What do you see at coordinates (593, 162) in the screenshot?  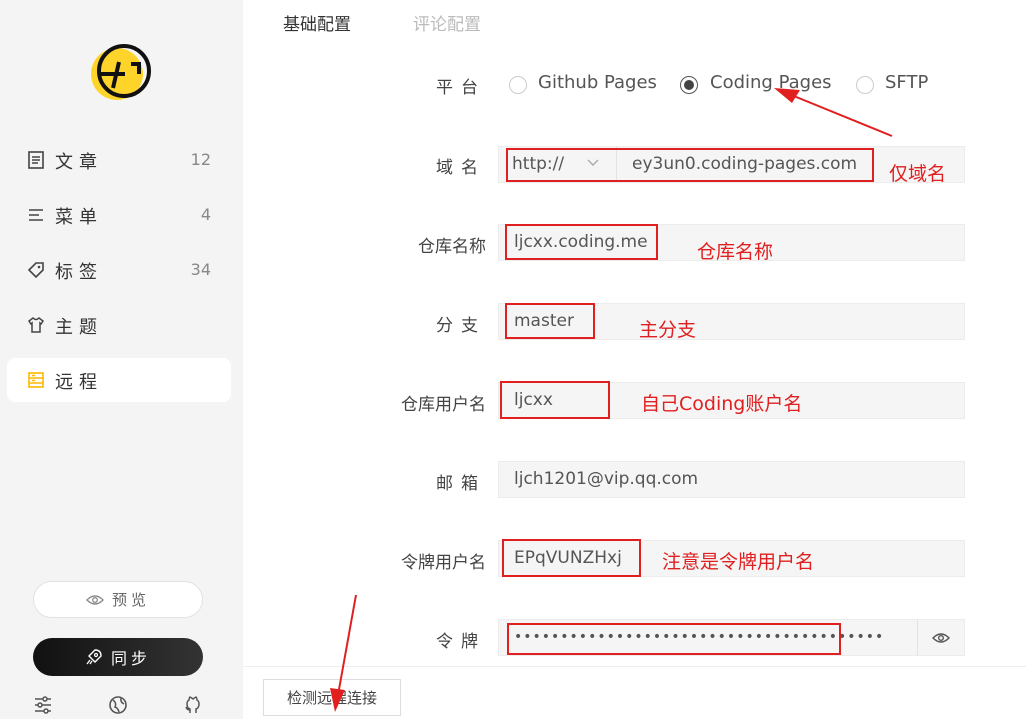 I see `chevron-down-icon` at bounding box center [593, 162].